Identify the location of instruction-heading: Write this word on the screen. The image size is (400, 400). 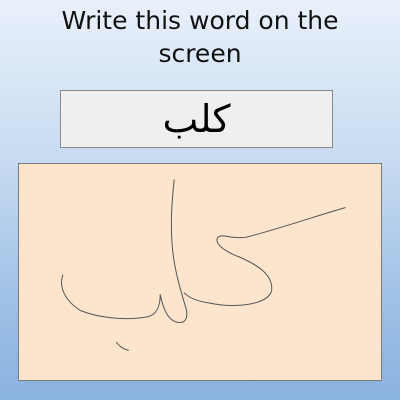
(200, 37).